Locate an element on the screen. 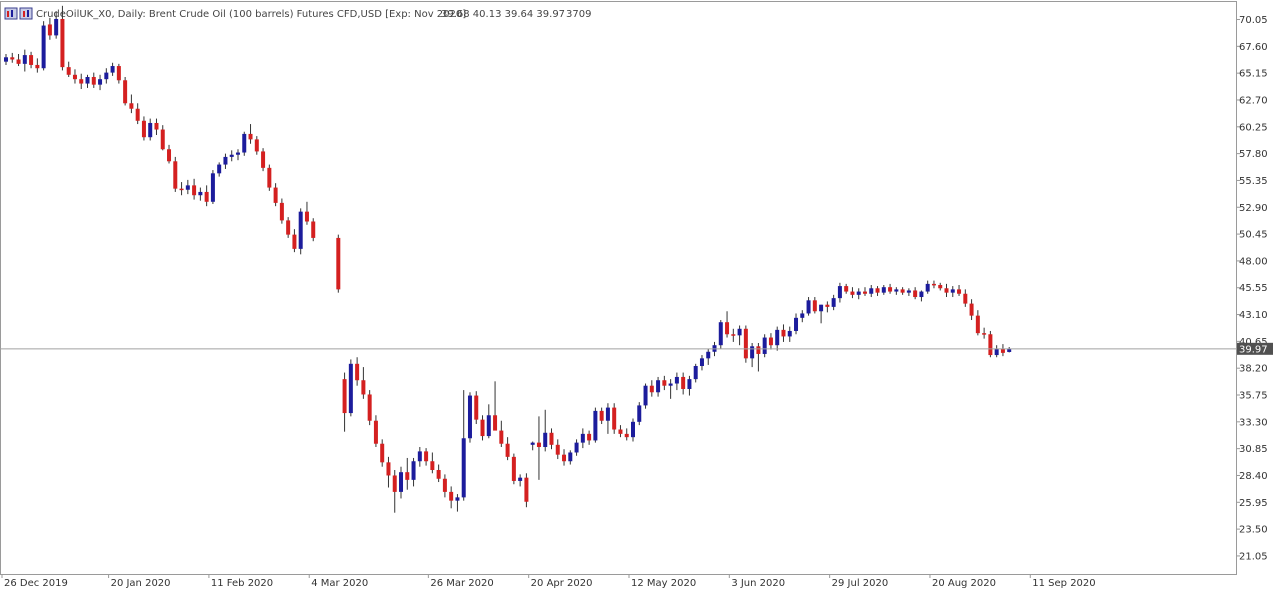  price-tick-label: 35.75 is located at coordinates (1253, 396).